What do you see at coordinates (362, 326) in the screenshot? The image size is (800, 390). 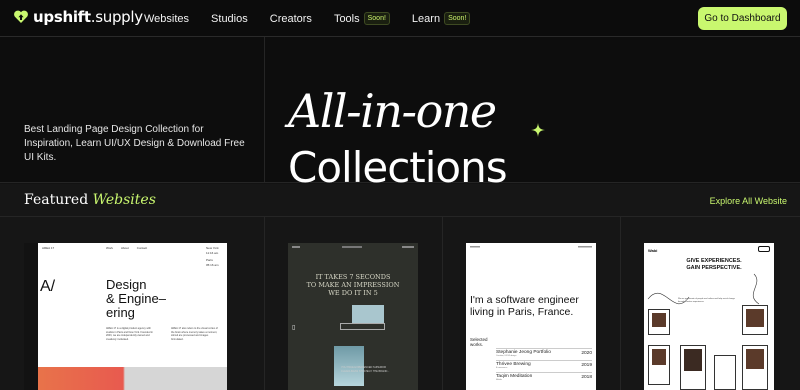 I see `card-frame` at bounding box center [362, 326].